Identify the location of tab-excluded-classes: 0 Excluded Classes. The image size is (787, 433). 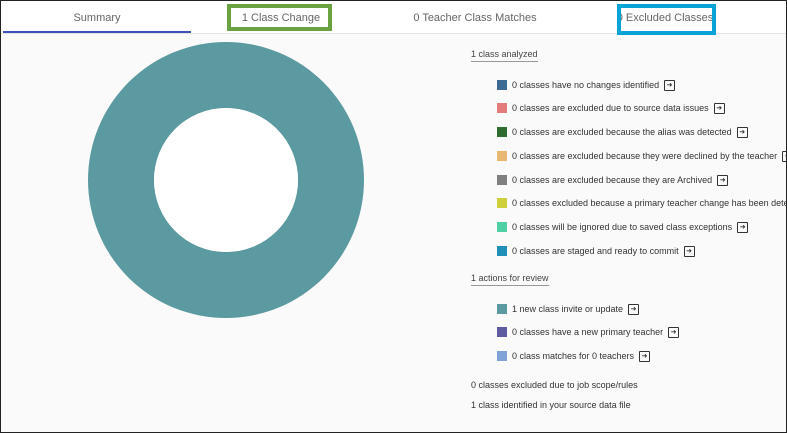
(665, 17).